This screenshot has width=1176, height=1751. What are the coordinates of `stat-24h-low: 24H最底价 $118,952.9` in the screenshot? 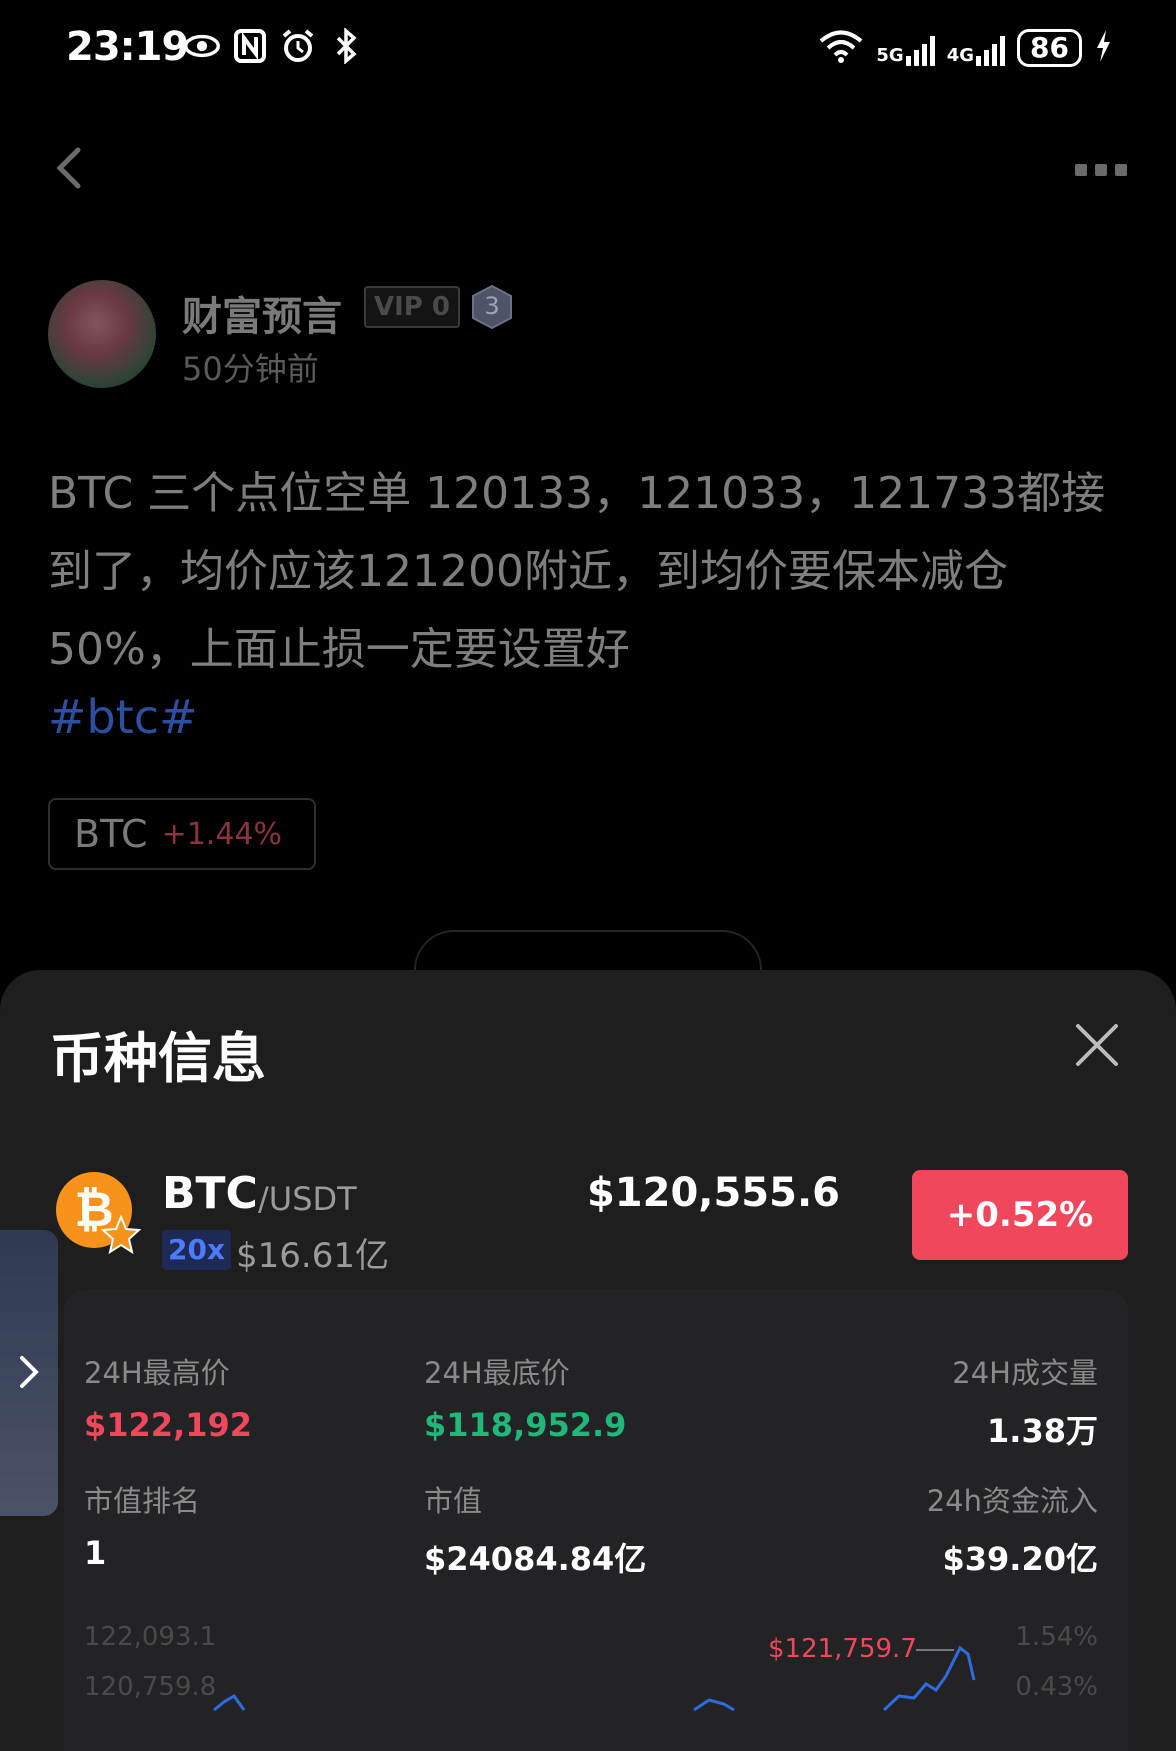 It's located at (525, 1400).